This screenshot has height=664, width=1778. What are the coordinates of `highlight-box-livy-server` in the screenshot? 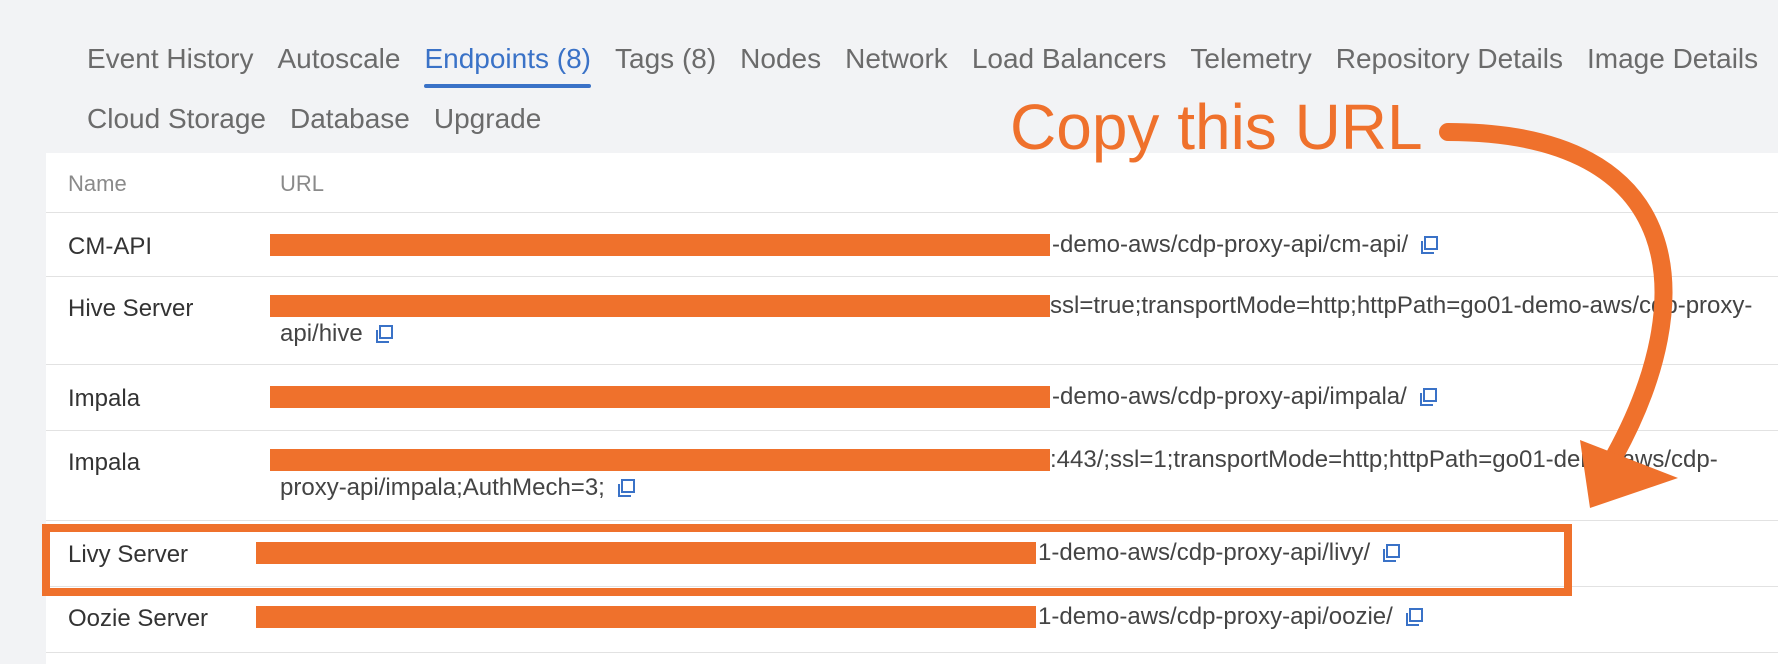 It's located at (807, 560).